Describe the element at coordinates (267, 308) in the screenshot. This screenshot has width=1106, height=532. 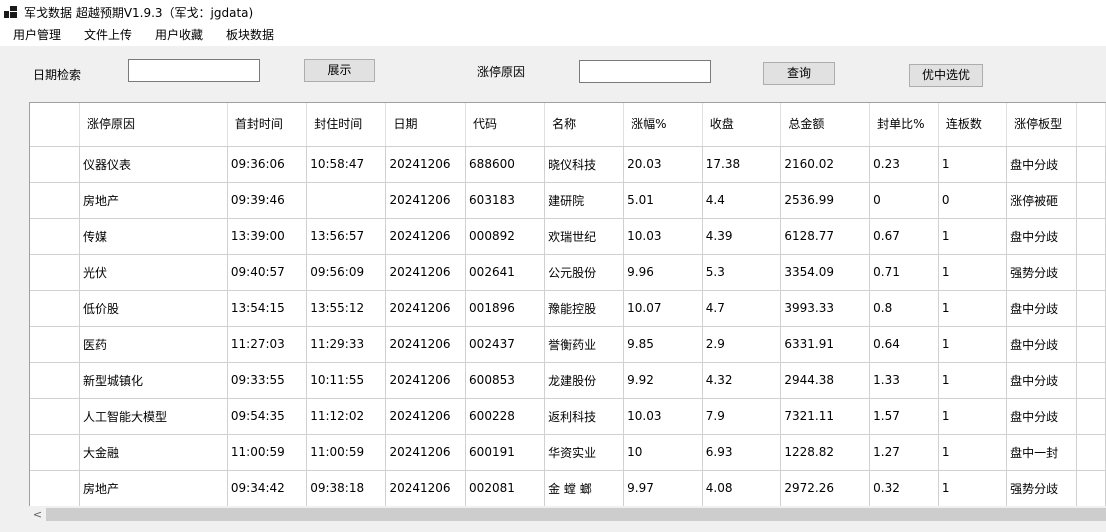
I see `table-cell: 13:54:15` at that location.